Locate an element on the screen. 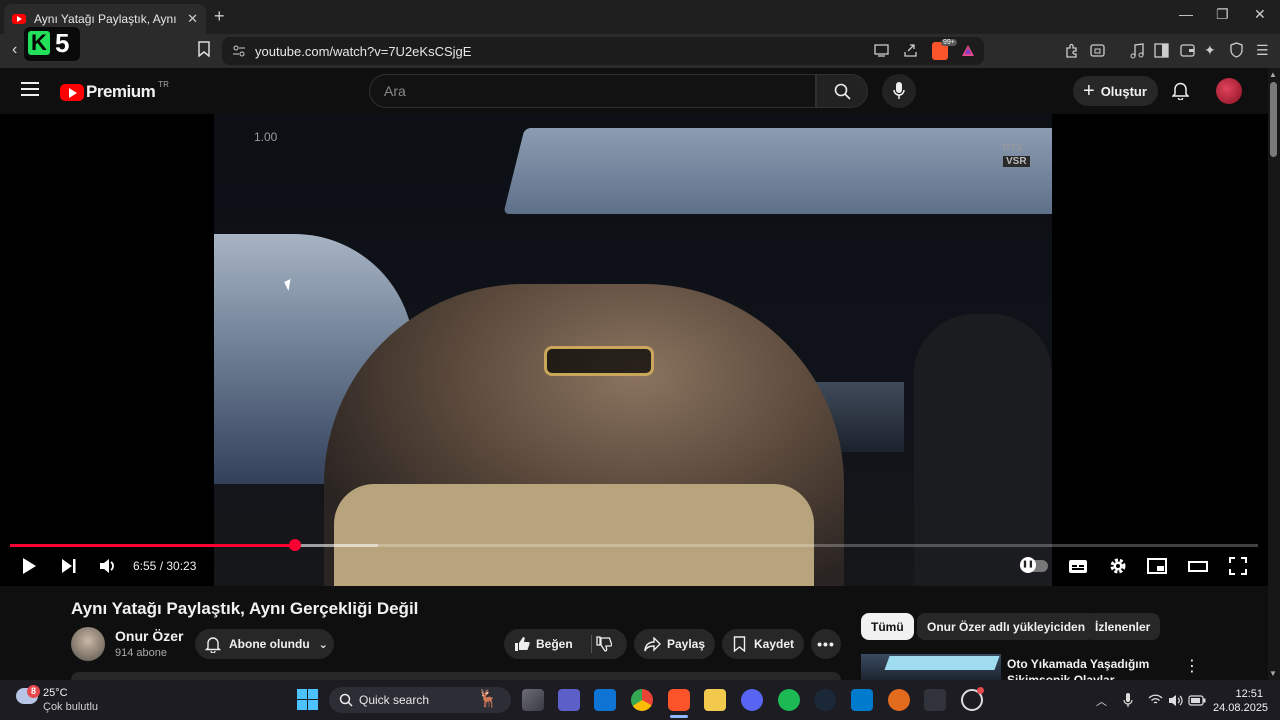 The height and width of the screenshot is (720, 1280). more-horizontal-icon: ••• is located at coordinates (826, 644).